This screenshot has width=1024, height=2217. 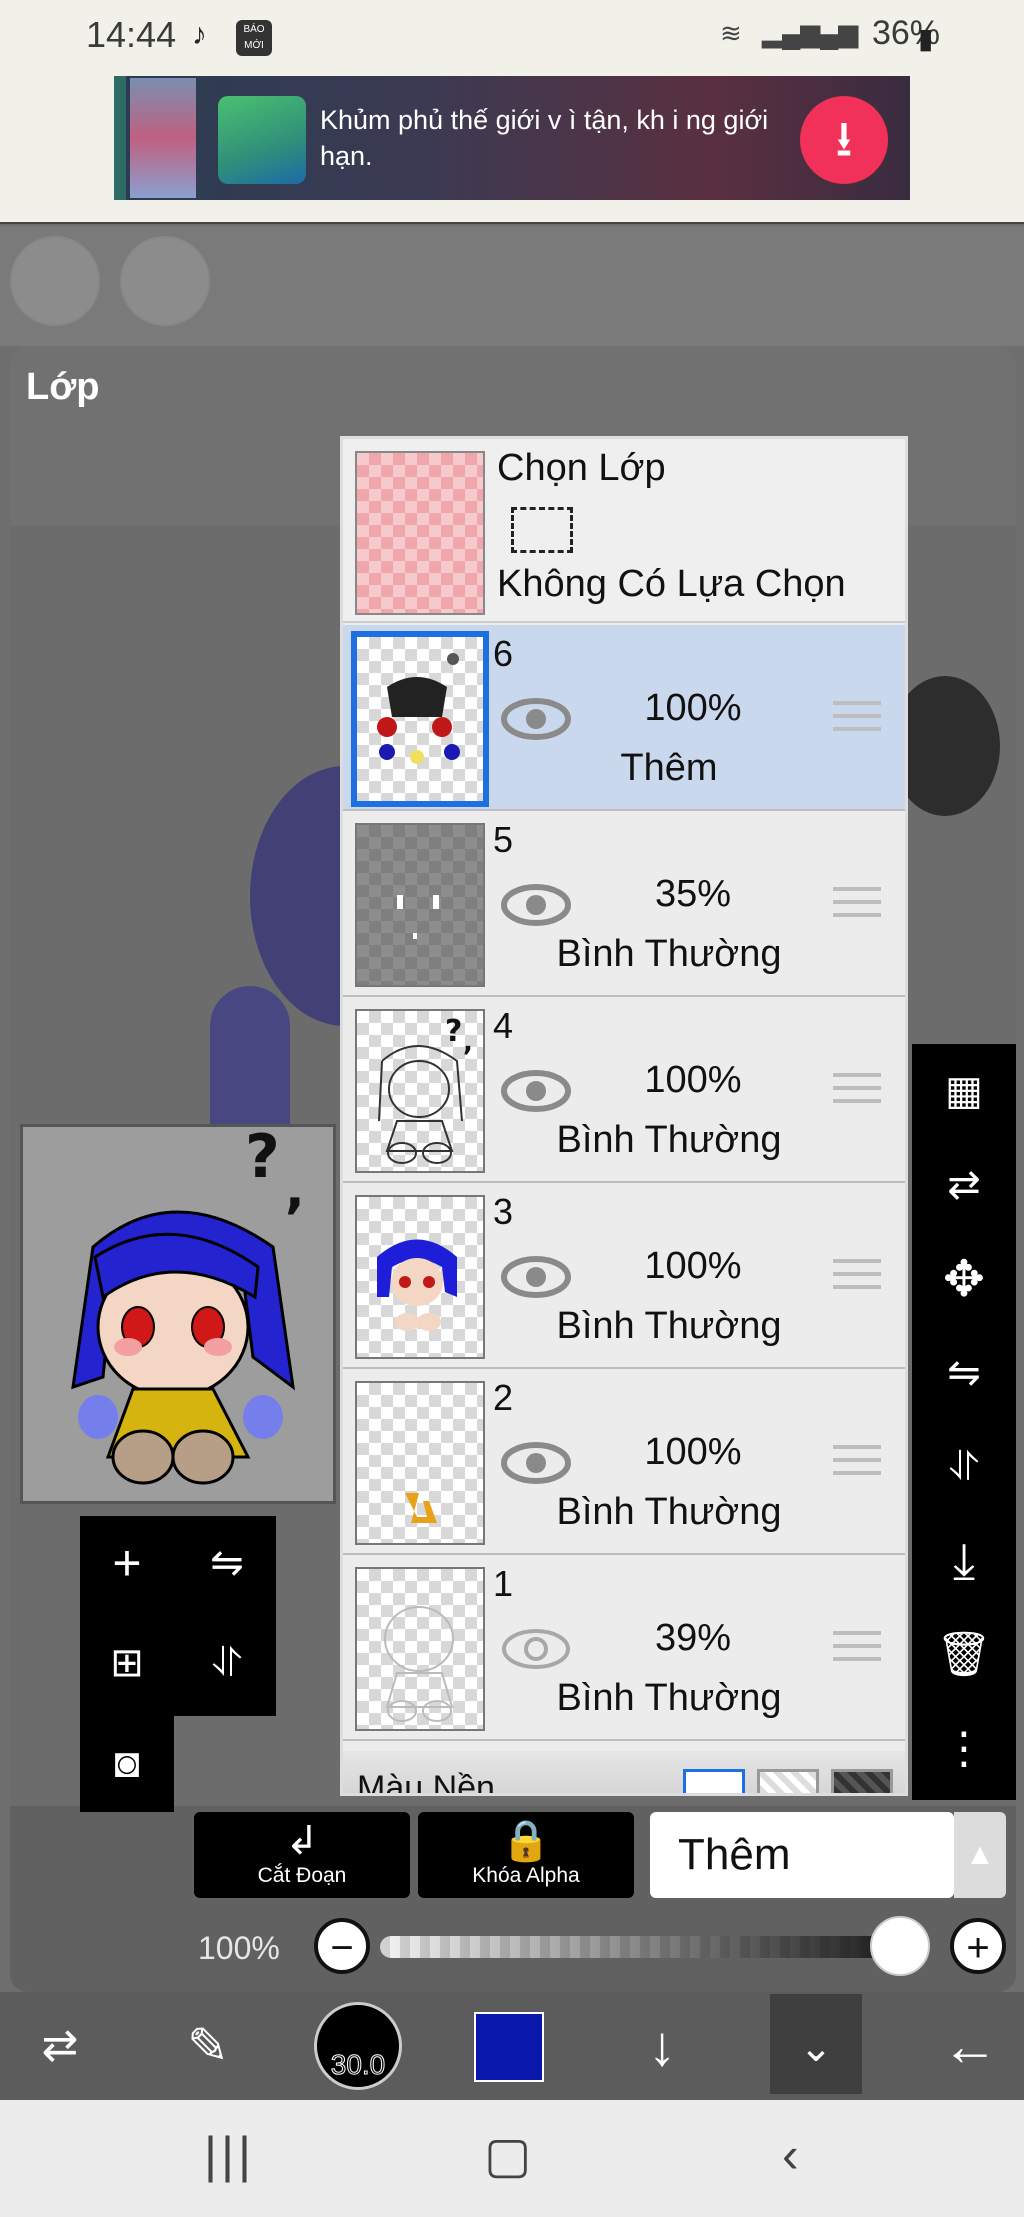 What do you see at coordinates (862, 1781) in the screenshot?
I see `background-dark-swatch` at bounding box center [862, 1781].